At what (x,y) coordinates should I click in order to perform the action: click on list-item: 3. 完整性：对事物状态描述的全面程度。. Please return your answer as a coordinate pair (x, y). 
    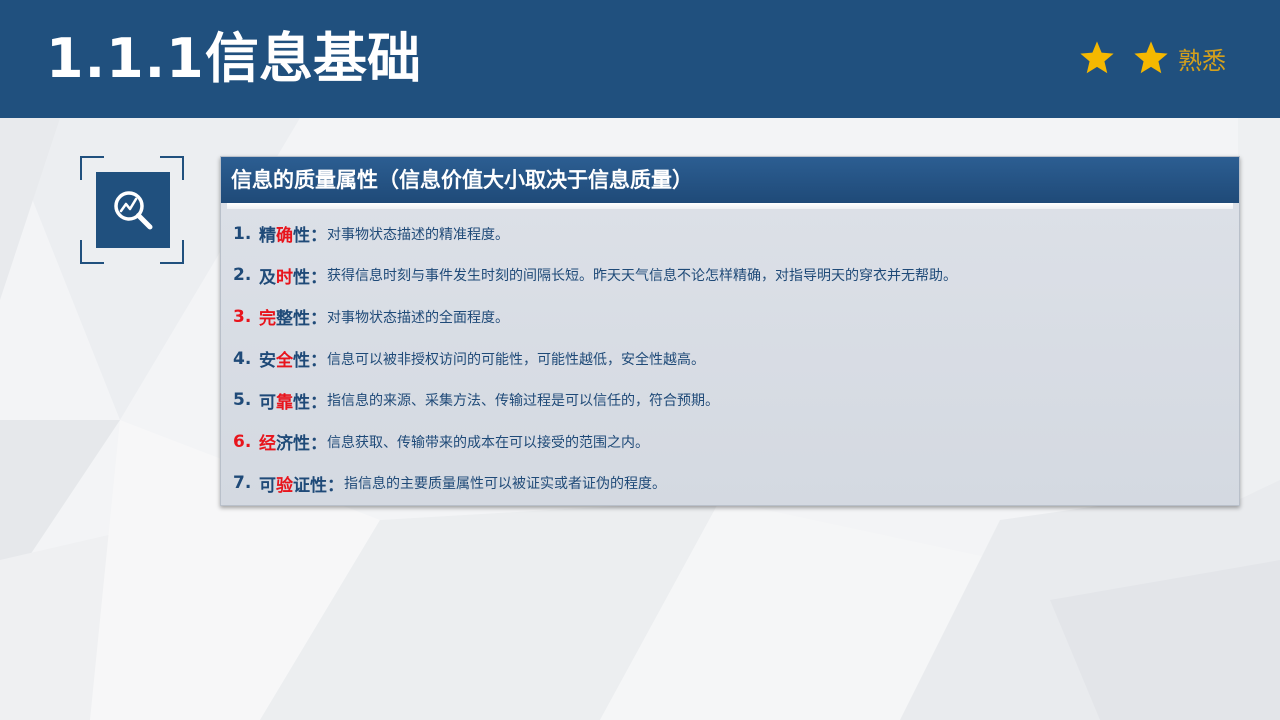
    Looking at the image, I should click on (736, 317).